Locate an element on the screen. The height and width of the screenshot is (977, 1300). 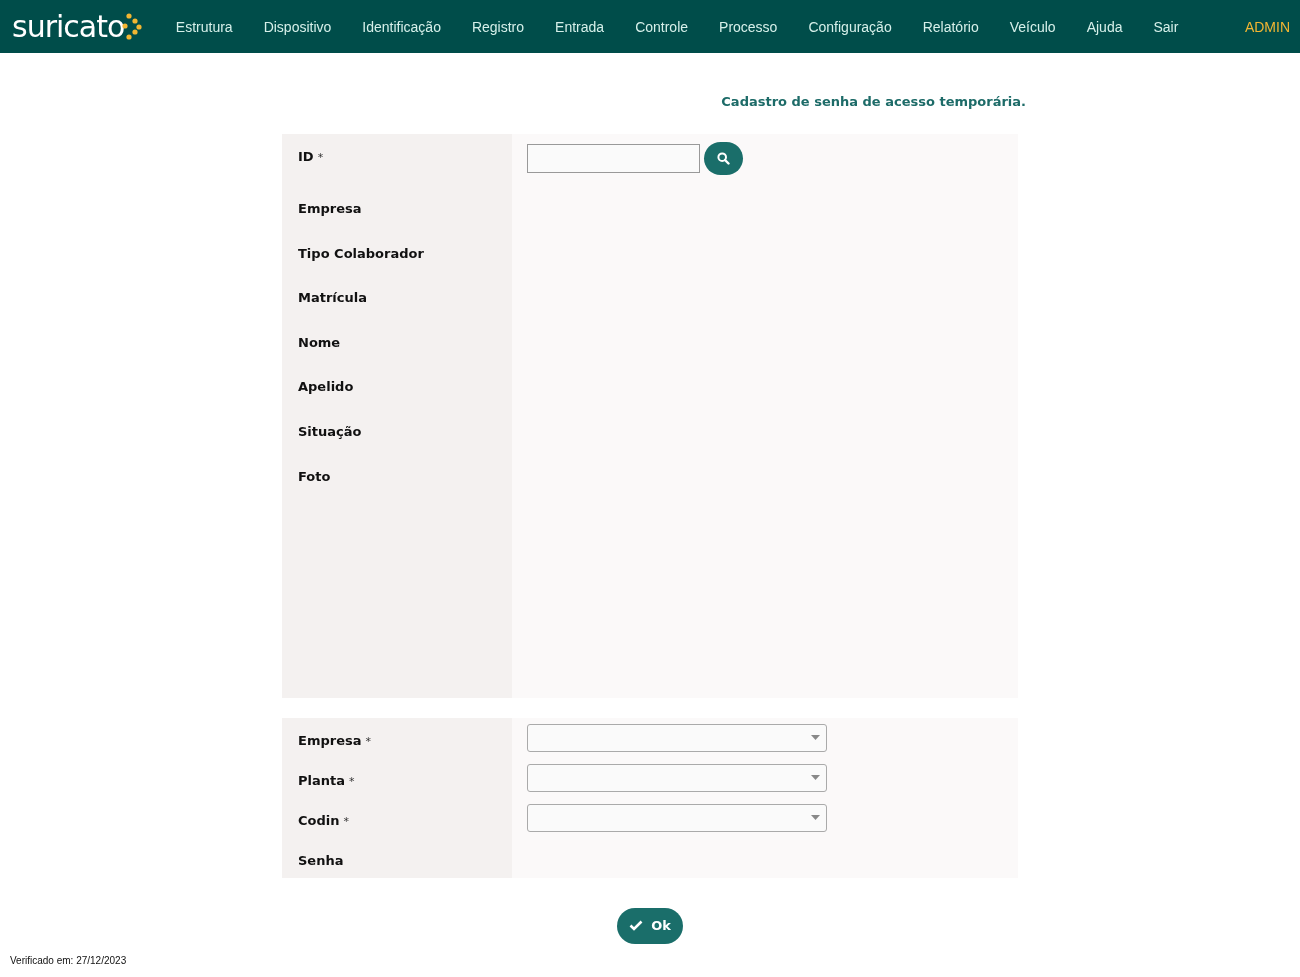
ok-button: Ok is located at coordinates (650, 925).